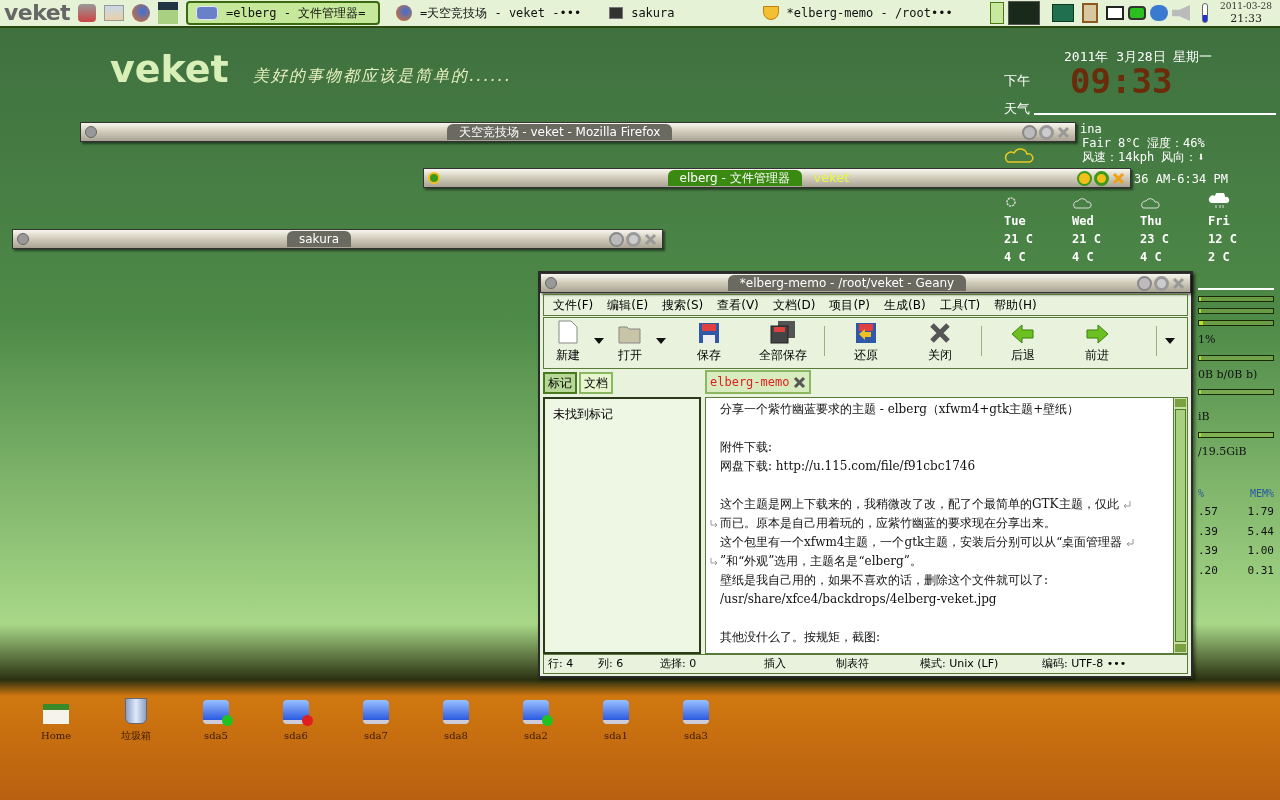 The height and width of the screenshot is (800, 1280). I want to click on status-item: 制表符, so click(853, 663).